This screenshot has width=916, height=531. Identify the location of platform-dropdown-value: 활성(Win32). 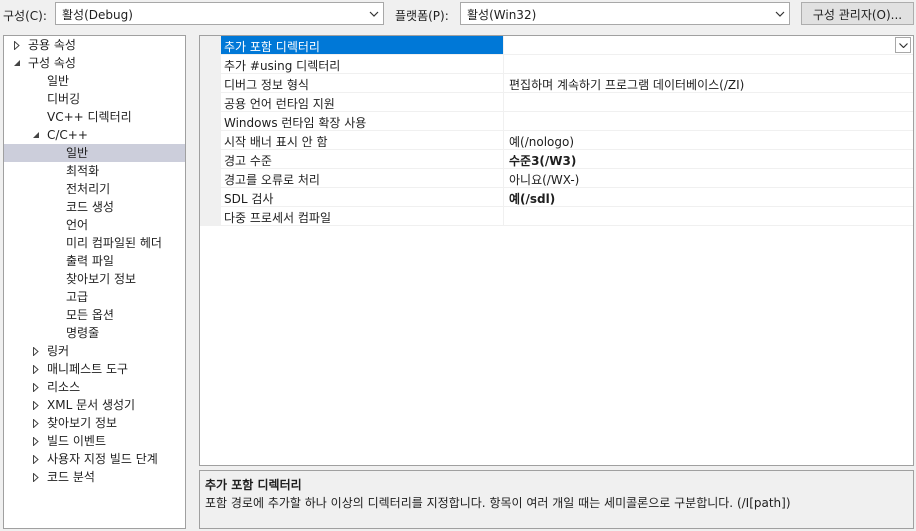
(502, 15).